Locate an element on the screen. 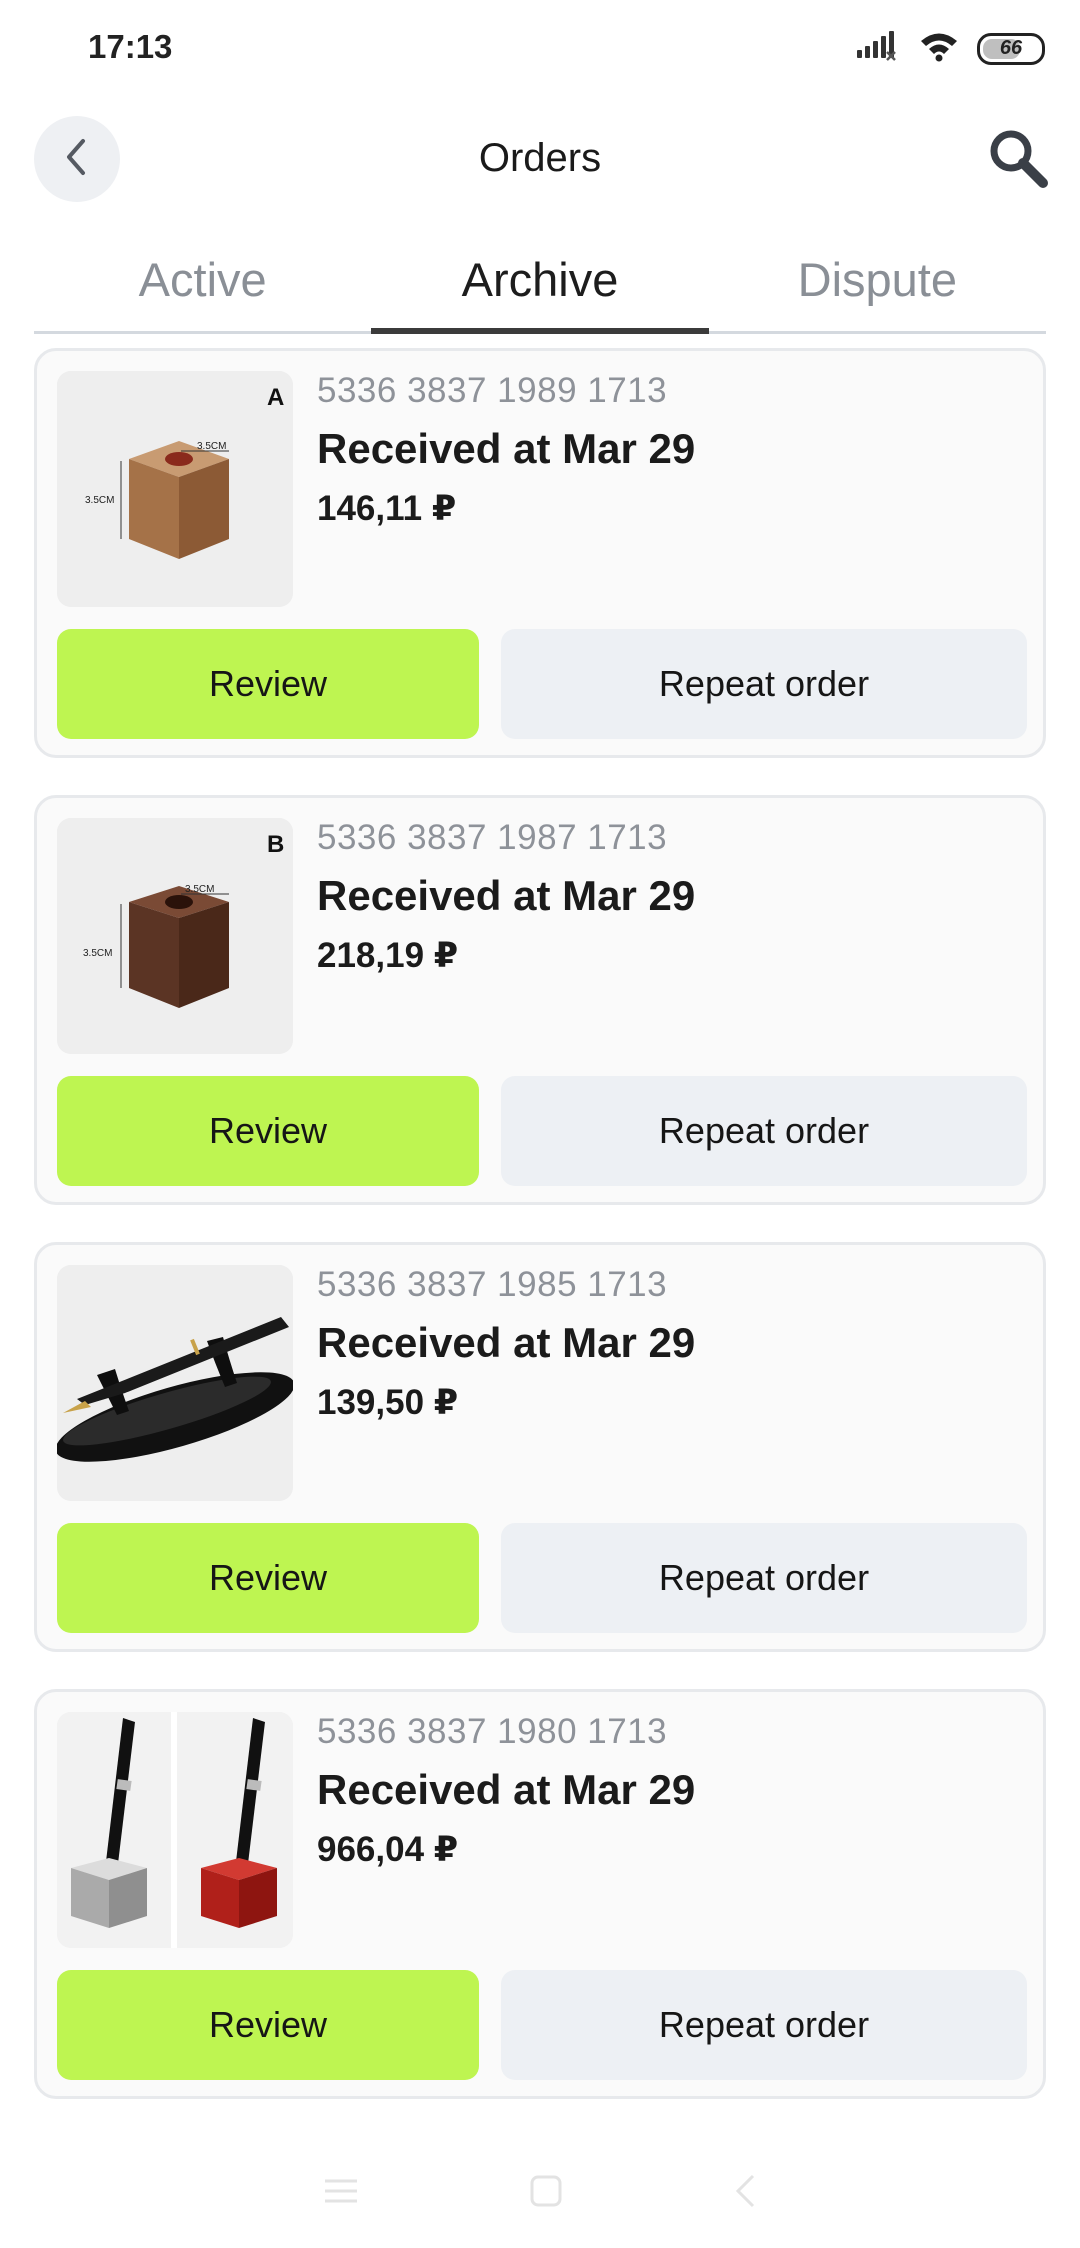  page-title: Orders is located at coordinates (540, 158).